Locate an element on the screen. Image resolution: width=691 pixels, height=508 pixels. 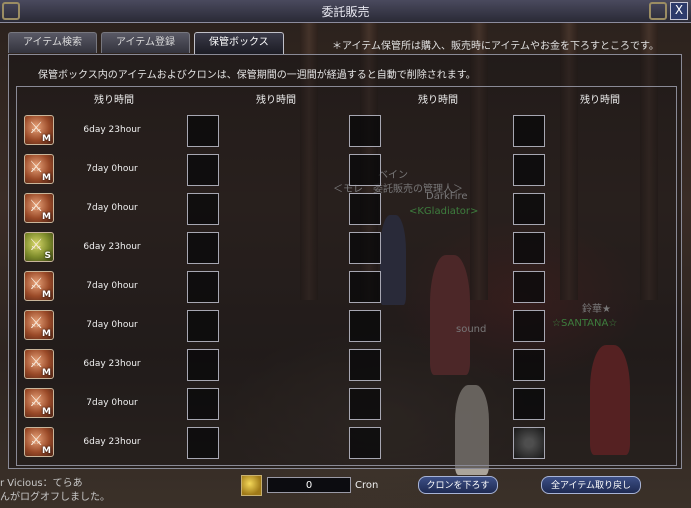
close-button: X is located at coordinates (679, 11).